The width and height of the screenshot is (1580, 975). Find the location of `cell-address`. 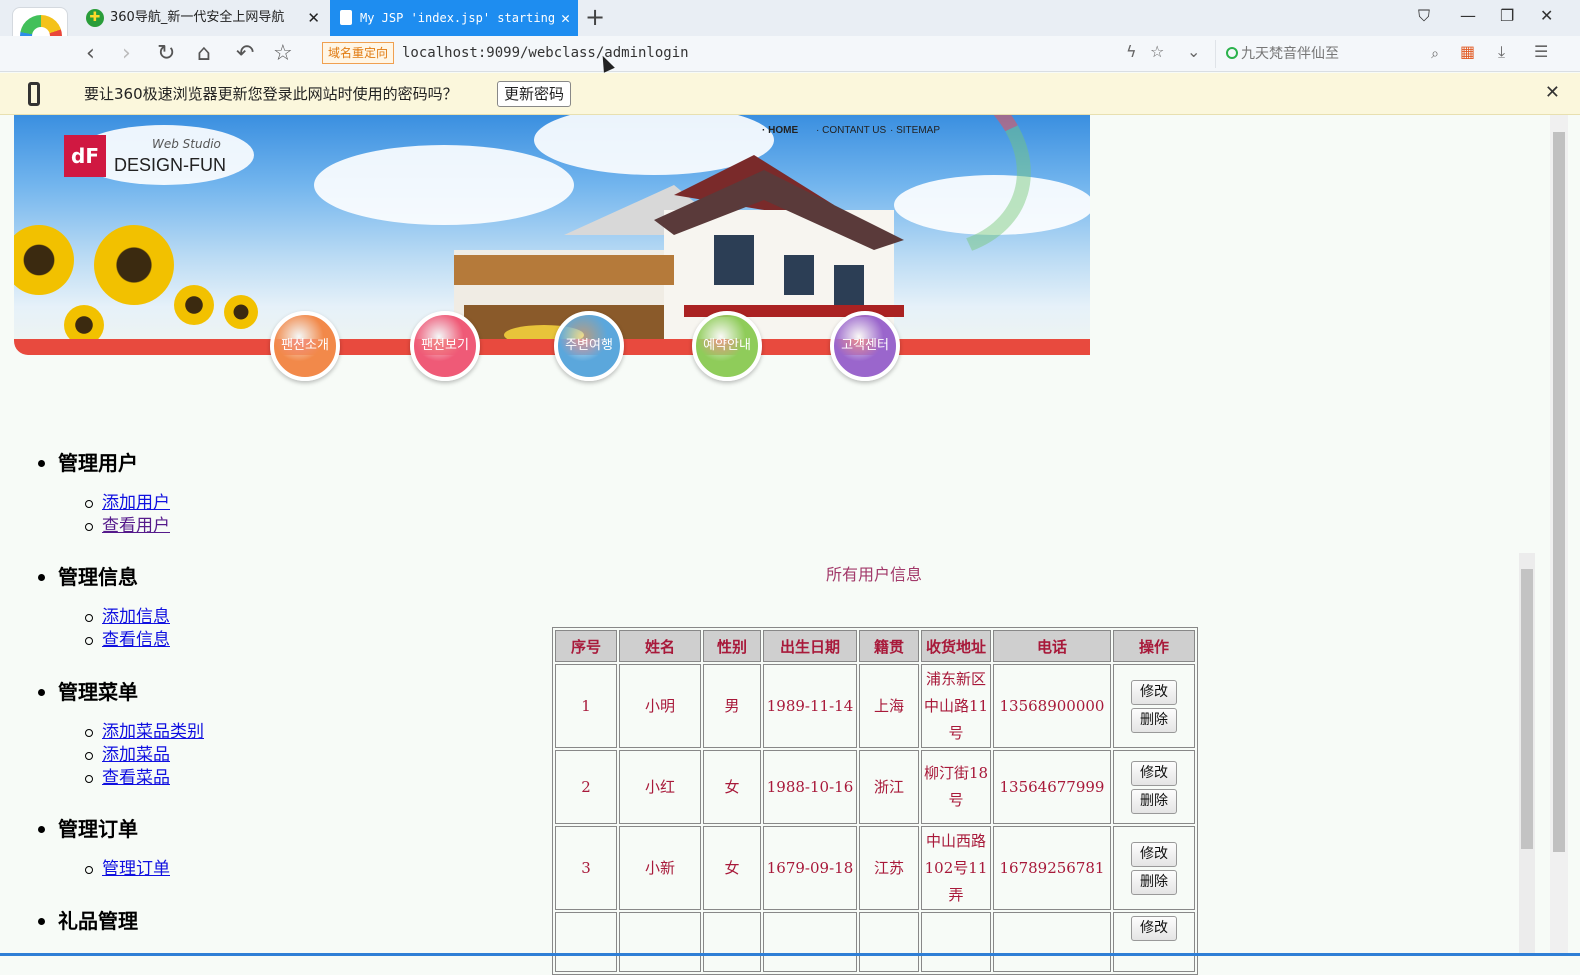

cell-address is located at coordinates (956, 942).